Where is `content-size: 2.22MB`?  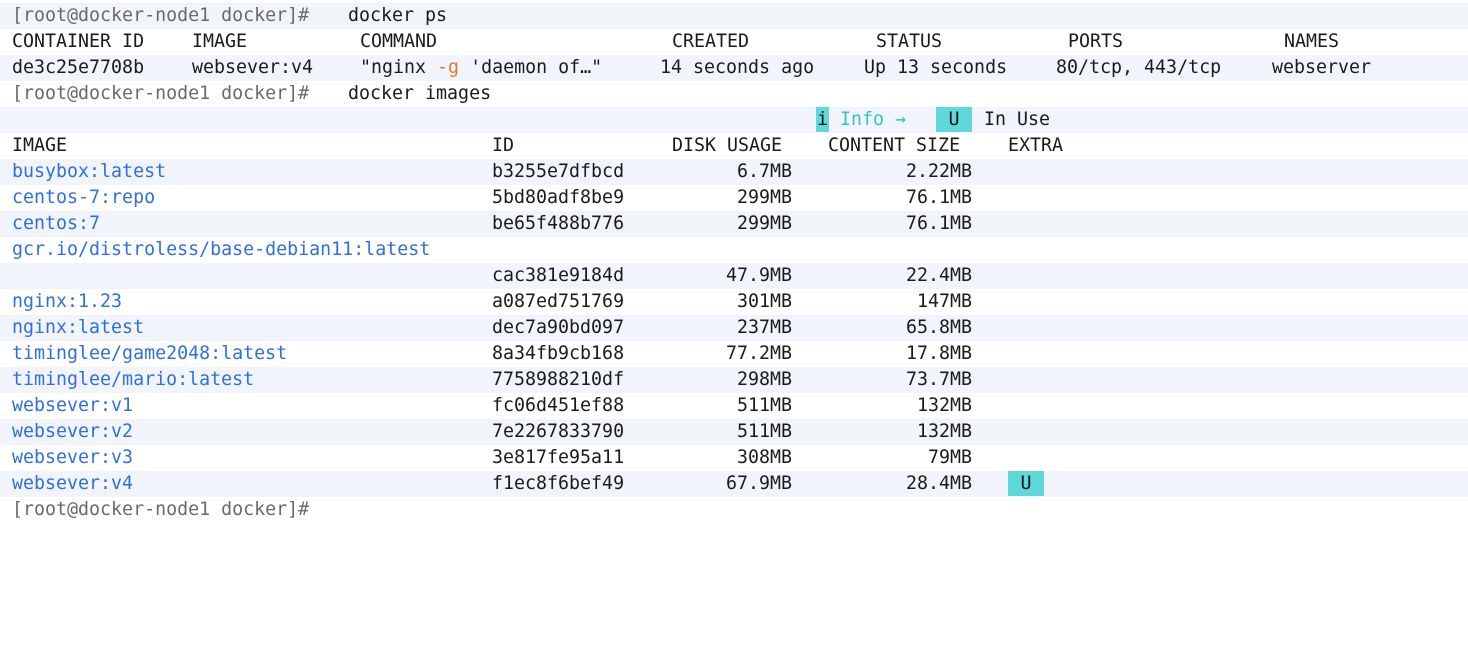 content-size: 2.22MB is located at coordinates (938, 171).